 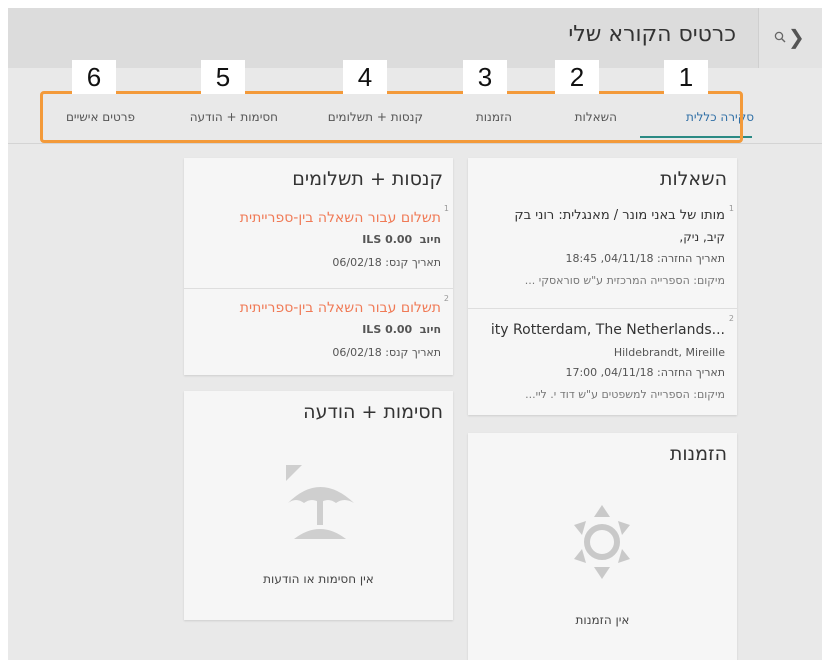 I want to click on tab-number-2: 2, so click(x=577, y=77).